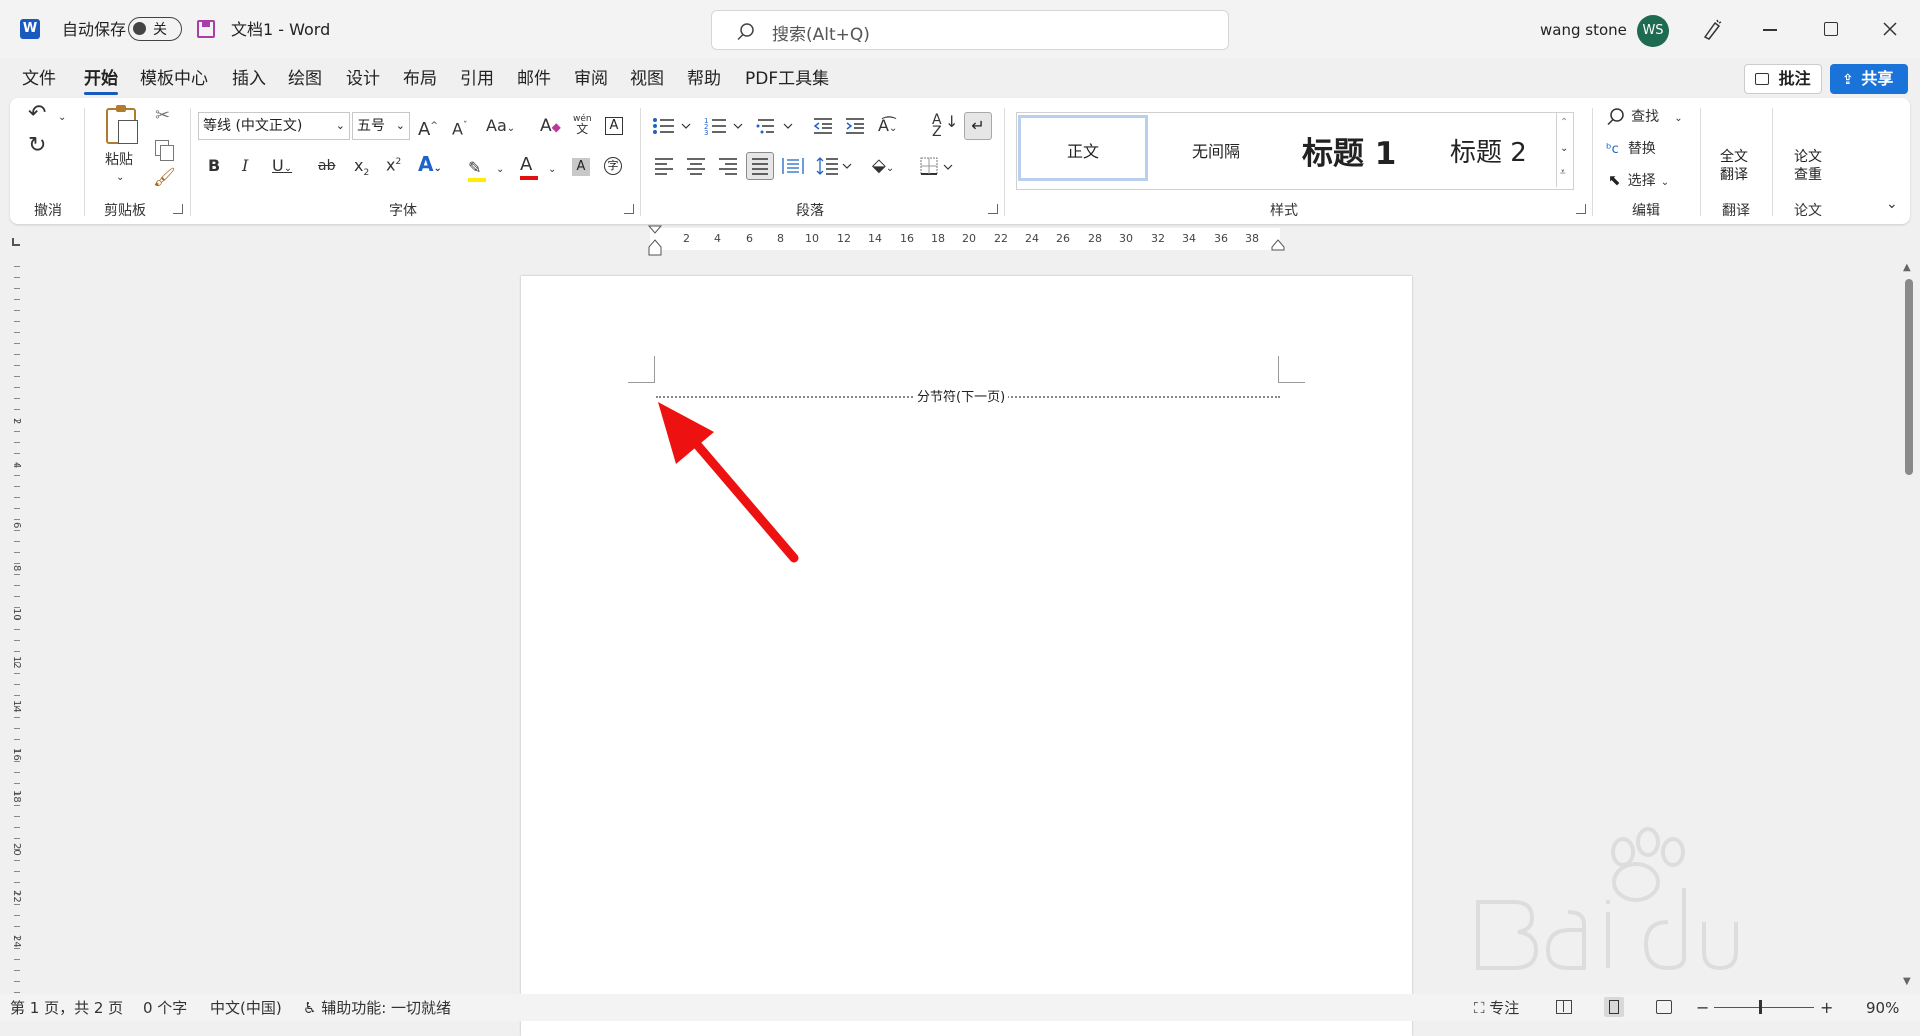 The height and width of the screenshot is (1036, 1920). I want to click on subscript-icon: x2, so click(361, 169).